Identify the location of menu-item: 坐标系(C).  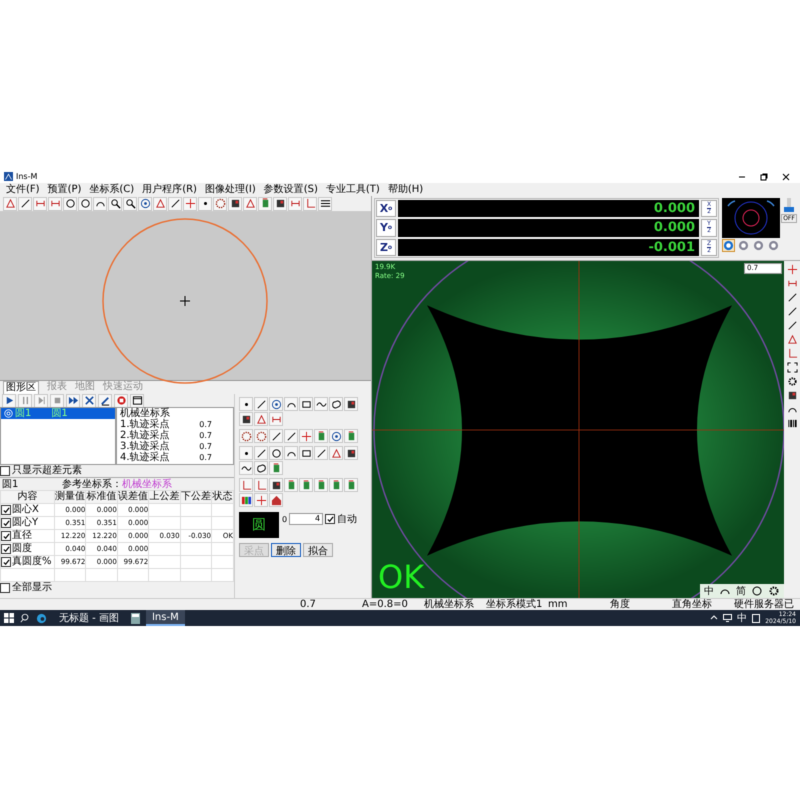
(111, 189).